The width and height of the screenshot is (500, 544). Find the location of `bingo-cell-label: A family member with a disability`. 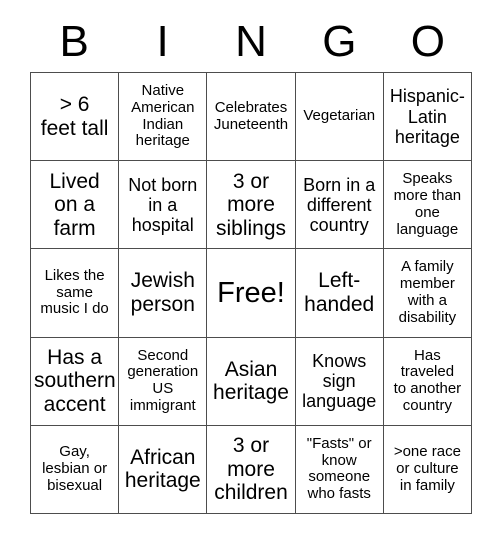

bingo-cell-label: A family member with a disability is located at coordinates (427, 292).